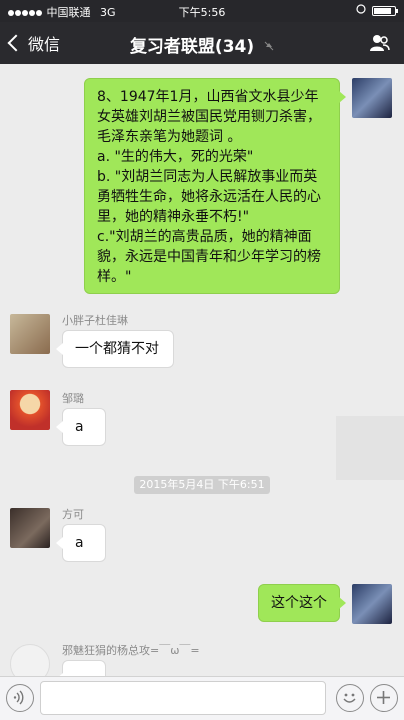  I want to click on status-right, so click(377, 10).